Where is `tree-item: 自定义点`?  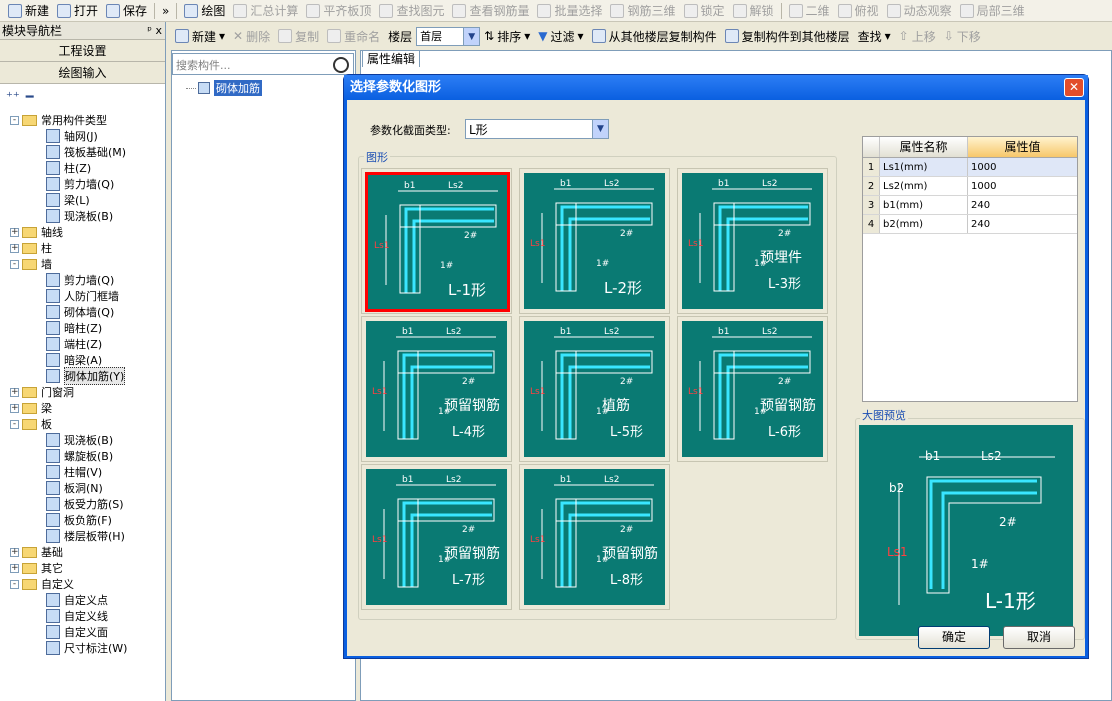 tree-item: 自定义点 is located at coordinates (82, 600).